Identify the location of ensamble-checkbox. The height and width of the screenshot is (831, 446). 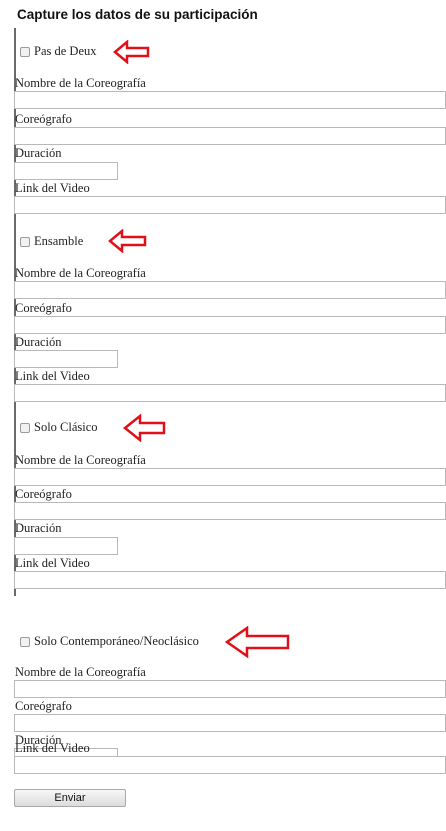
(25, 241).